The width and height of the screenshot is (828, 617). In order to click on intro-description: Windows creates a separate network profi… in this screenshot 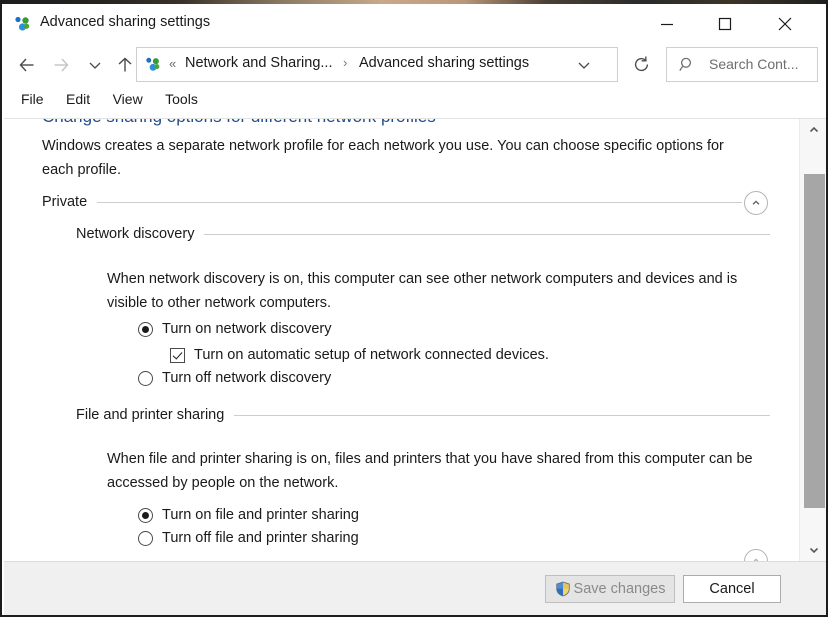, I will do `click(383, 158)`.